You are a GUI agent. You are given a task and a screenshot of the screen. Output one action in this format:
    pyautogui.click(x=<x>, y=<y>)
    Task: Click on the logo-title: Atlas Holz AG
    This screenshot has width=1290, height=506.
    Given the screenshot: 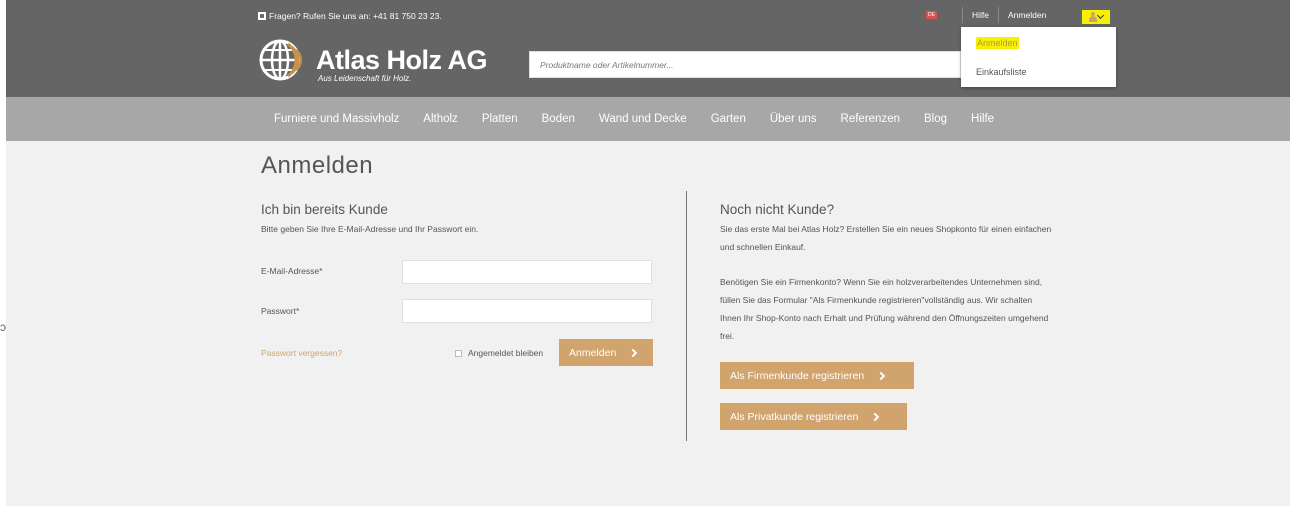 What is the action you would take?
    pyautogui.click(x=402, y=60)
    